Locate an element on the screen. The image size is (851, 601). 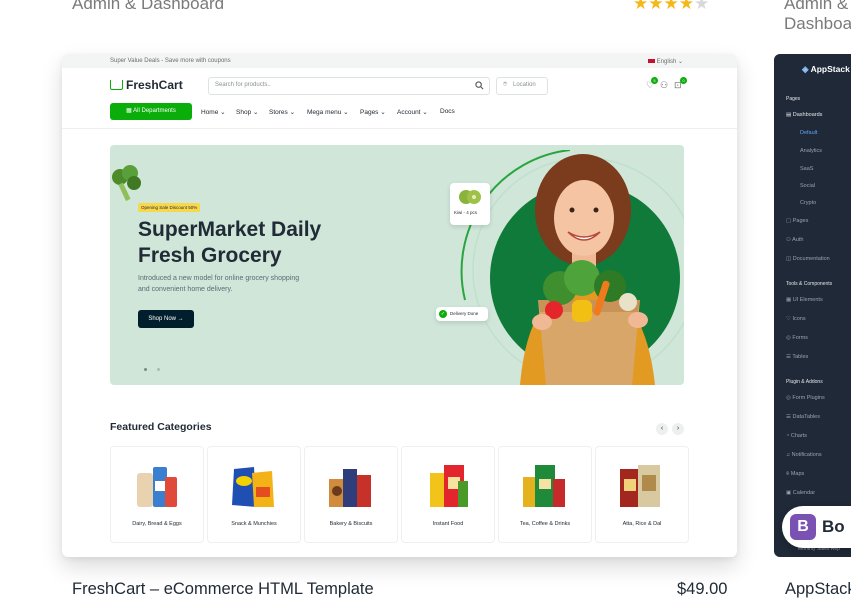
sidebar-item-datatables: ☰ DataTables is located at coordinates (803, 417).